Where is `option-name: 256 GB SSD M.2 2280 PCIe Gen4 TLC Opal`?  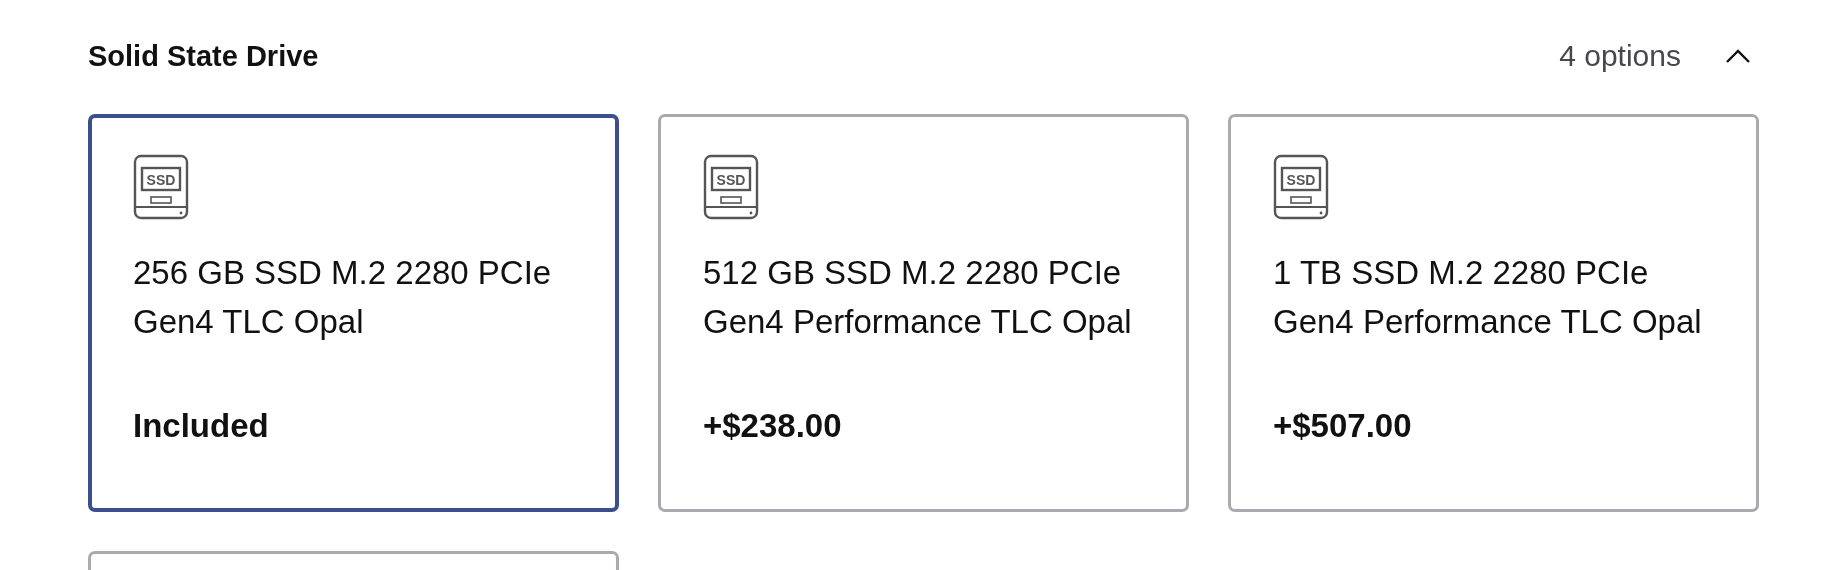 option-name: 256 GB SSD M.2 2280 PCIe Gen4 TLC Opal is located at coordinates (343, 297).